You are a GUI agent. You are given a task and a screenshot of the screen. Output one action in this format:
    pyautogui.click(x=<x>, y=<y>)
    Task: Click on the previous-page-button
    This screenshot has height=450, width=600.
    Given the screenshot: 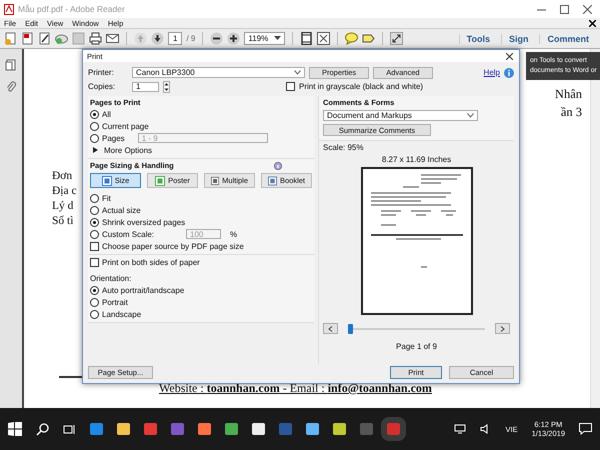 What is the action you would take?
    pyautogui.click(x=330, y=328)
    